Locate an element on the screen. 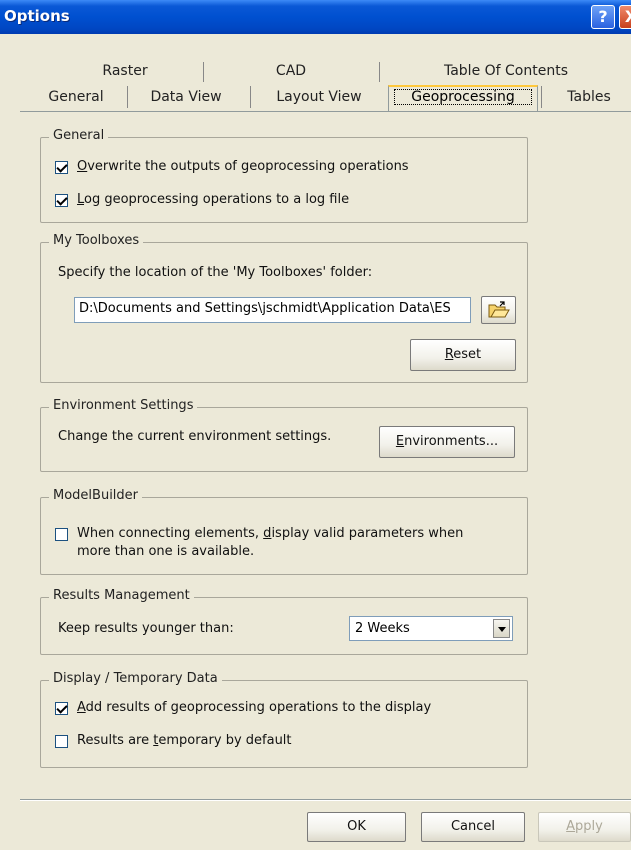 The image size is (631, 850). temporary-label: Results are temporary by default is located at coordinates (184, 740).